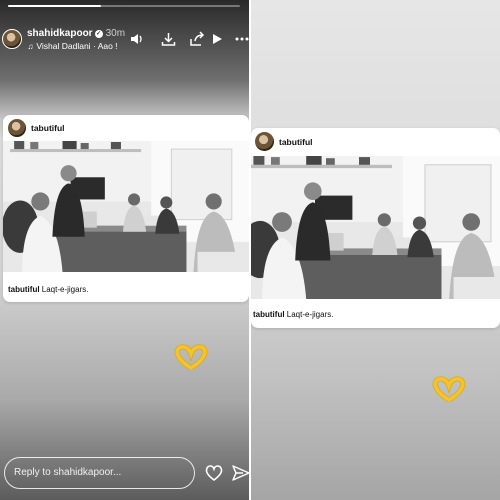 The image size is (500, 500). I want to click on music-song: Aao !, so click(107, 46).